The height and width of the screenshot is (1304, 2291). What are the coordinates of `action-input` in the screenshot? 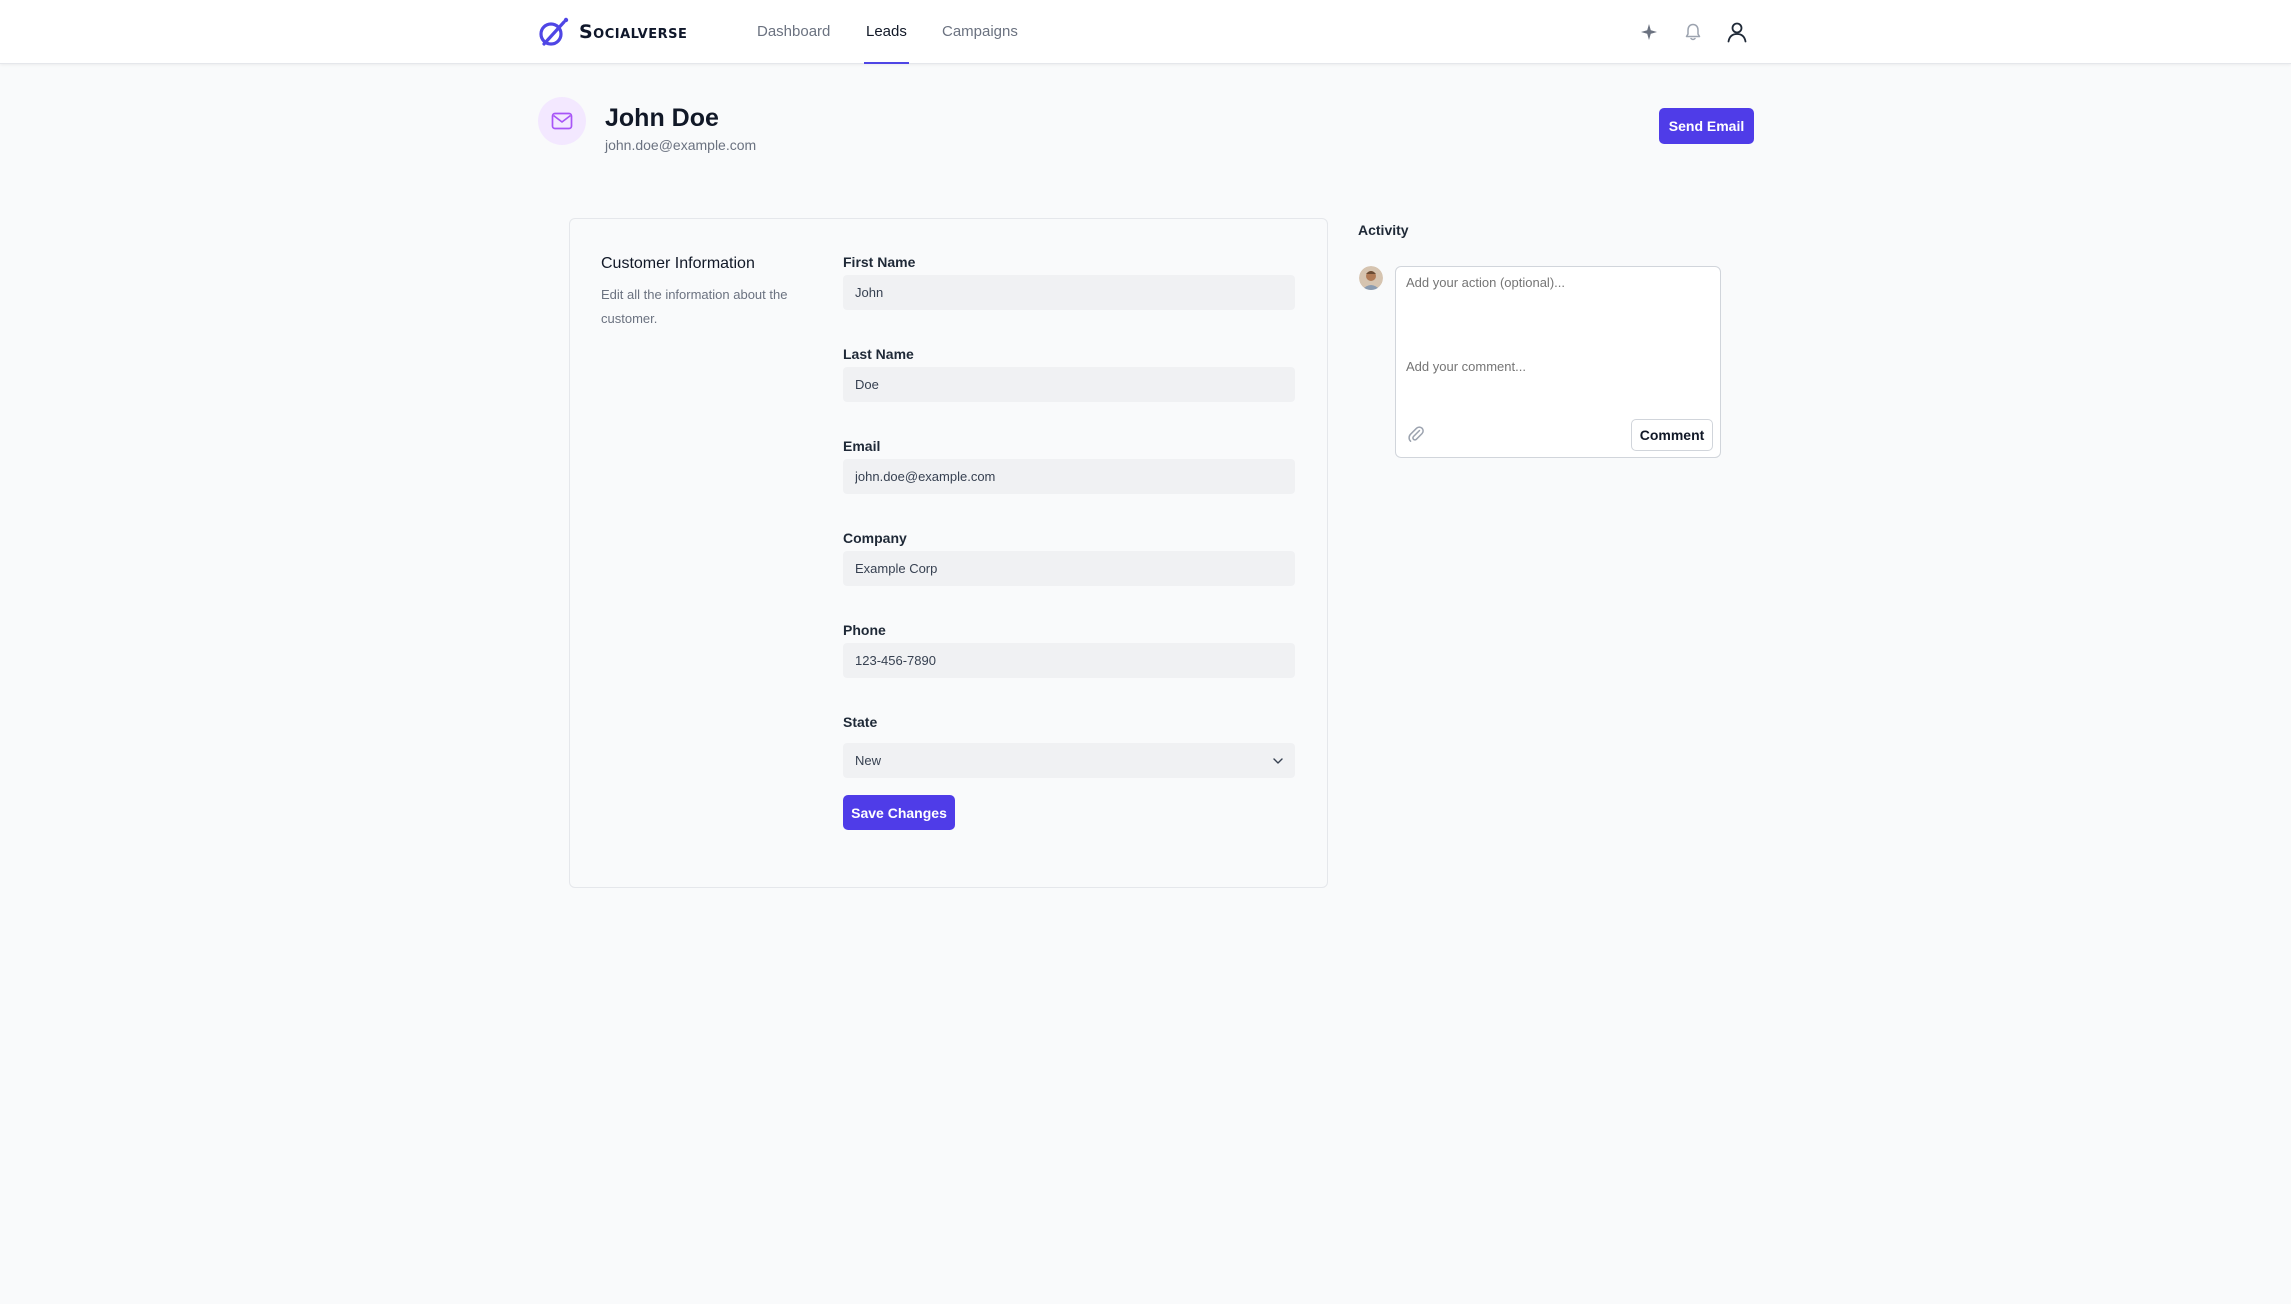 It's located at (1556, 282).